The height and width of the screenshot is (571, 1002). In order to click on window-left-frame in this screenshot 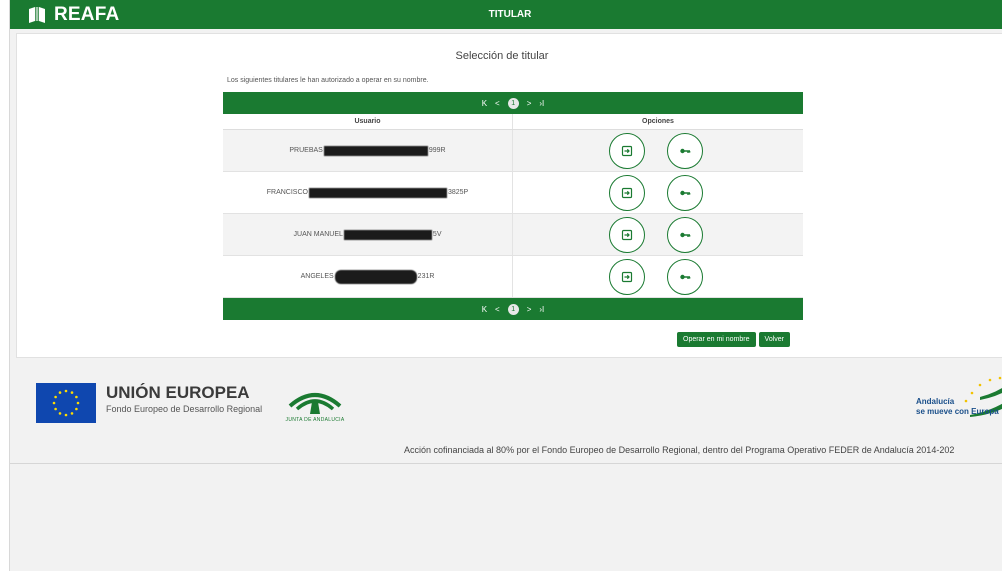, I will do `click(5, 285)`.